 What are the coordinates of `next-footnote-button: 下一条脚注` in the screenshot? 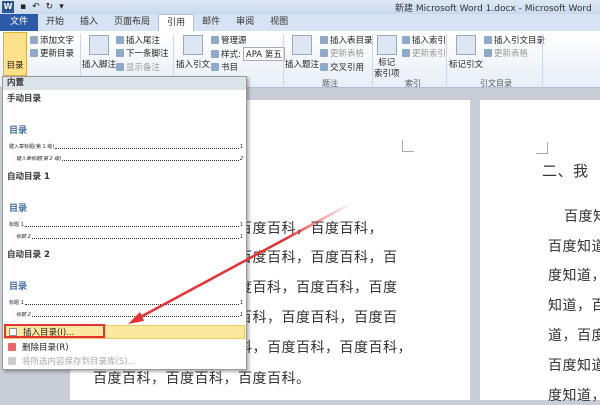 It's located at (142, 53).